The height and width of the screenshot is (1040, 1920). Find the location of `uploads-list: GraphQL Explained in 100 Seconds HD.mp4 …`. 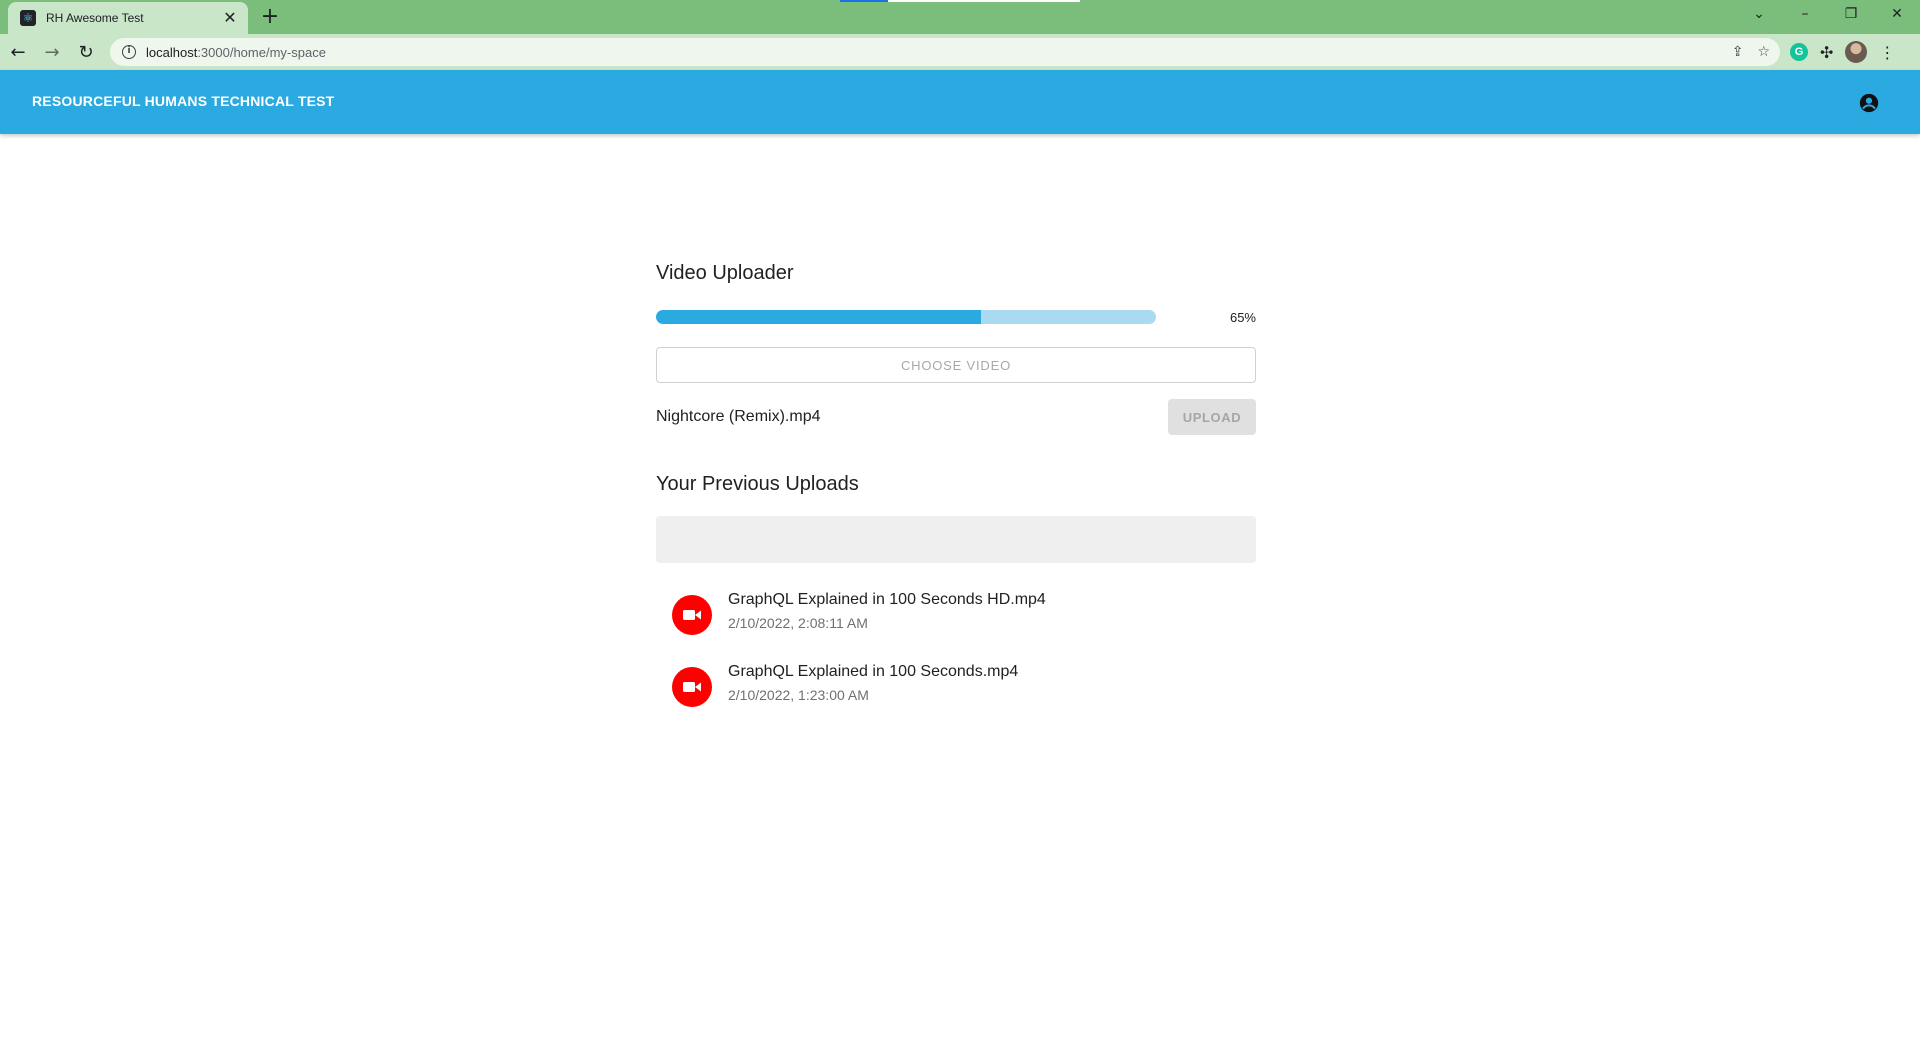

uploads-list: GraphQL Explained in 100 Seconds HD.mp4 … is located at coordinates (956, 655).